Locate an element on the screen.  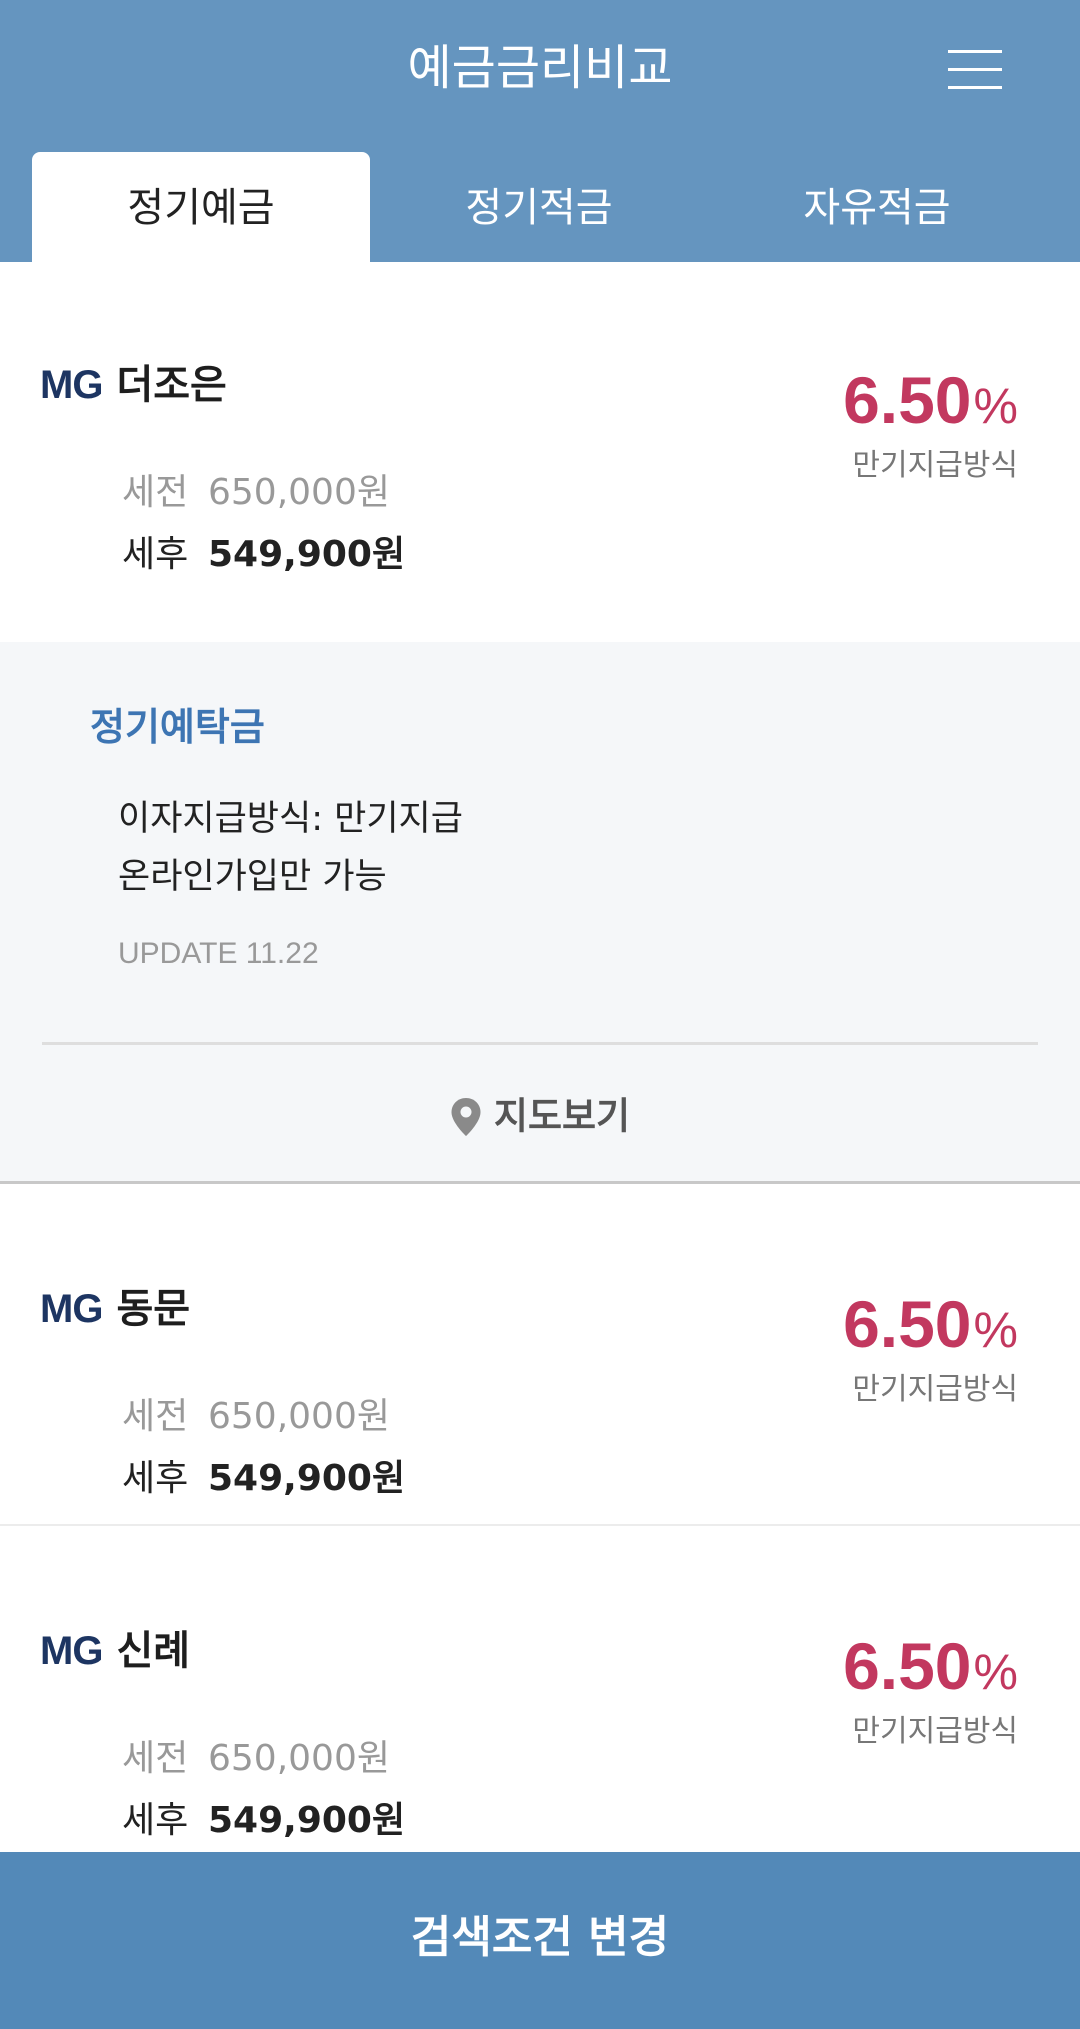
tab-fixed-deposit: 정기예금 is located at coordinates (201, 207).